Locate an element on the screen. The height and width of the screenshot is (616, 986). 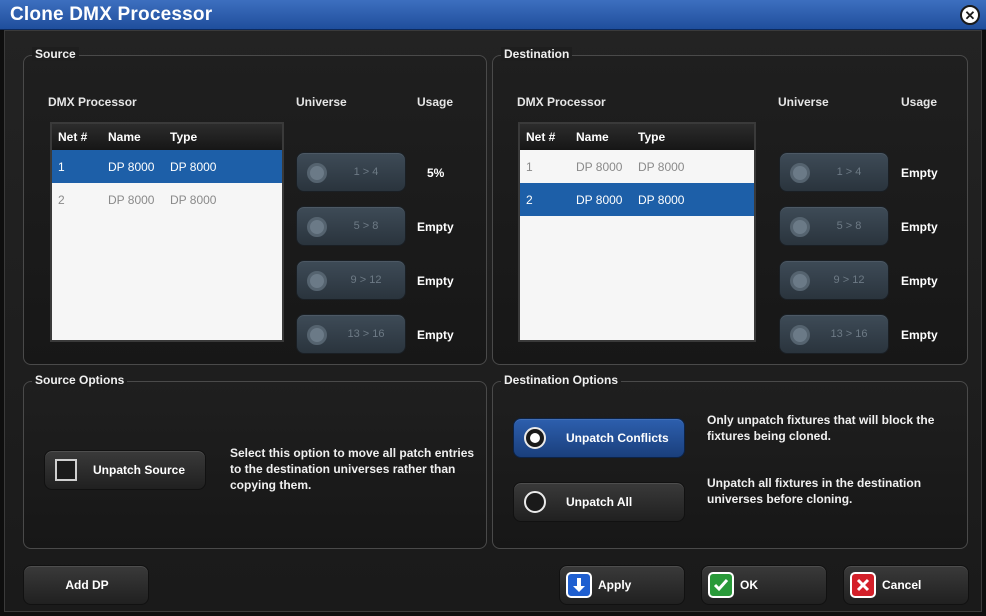
checkbox-icon is located at coordinates (66, 470).